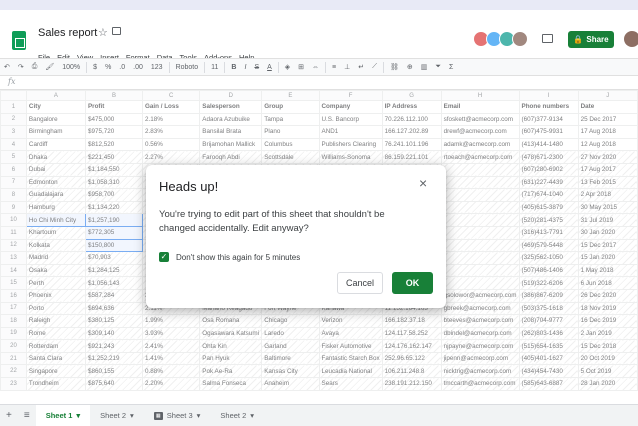 The height and width of the screenshot is (426, 638). I want to click on borders-icon: ⊞, so click(301, 67).